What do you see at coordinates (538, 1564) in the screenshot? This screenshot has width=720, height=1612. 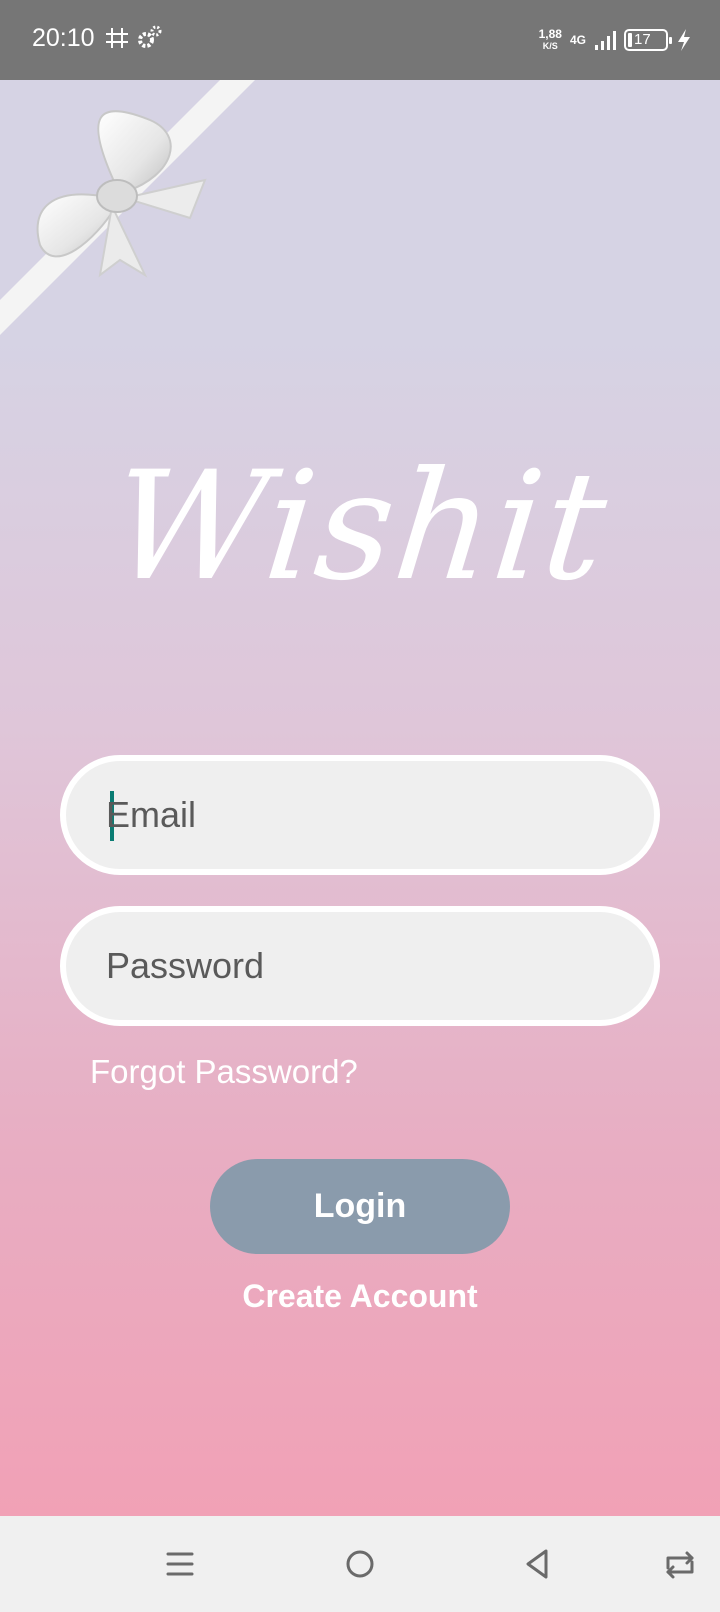 I see `back-icon` at bounding box center [538, 1564].